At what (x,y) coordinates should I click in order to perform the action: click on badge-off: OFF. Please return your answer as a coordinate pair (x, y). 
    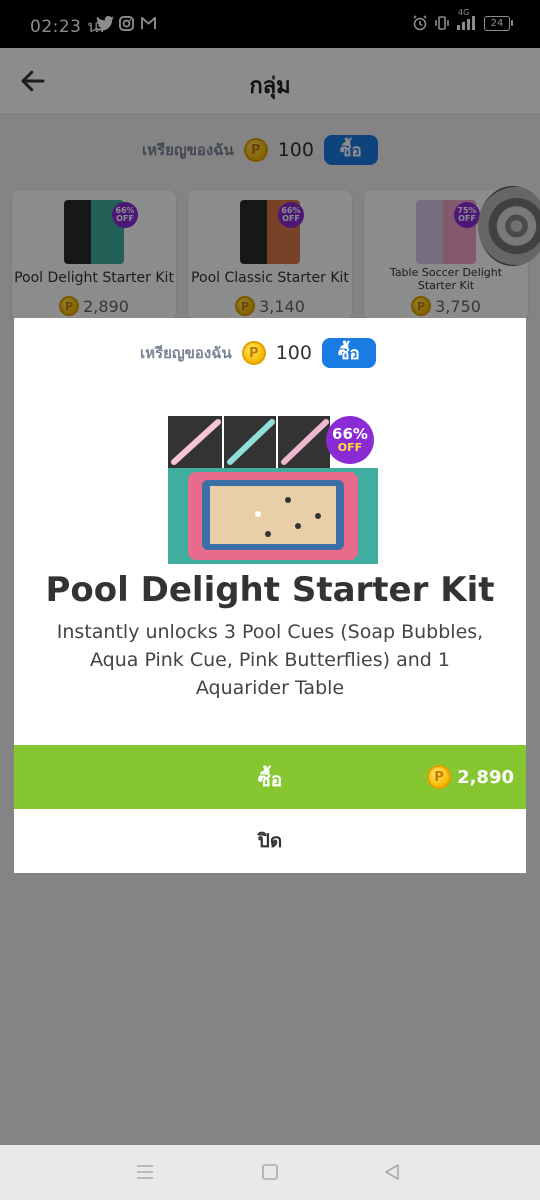
    Looking at the image, I should click on (350, 447).